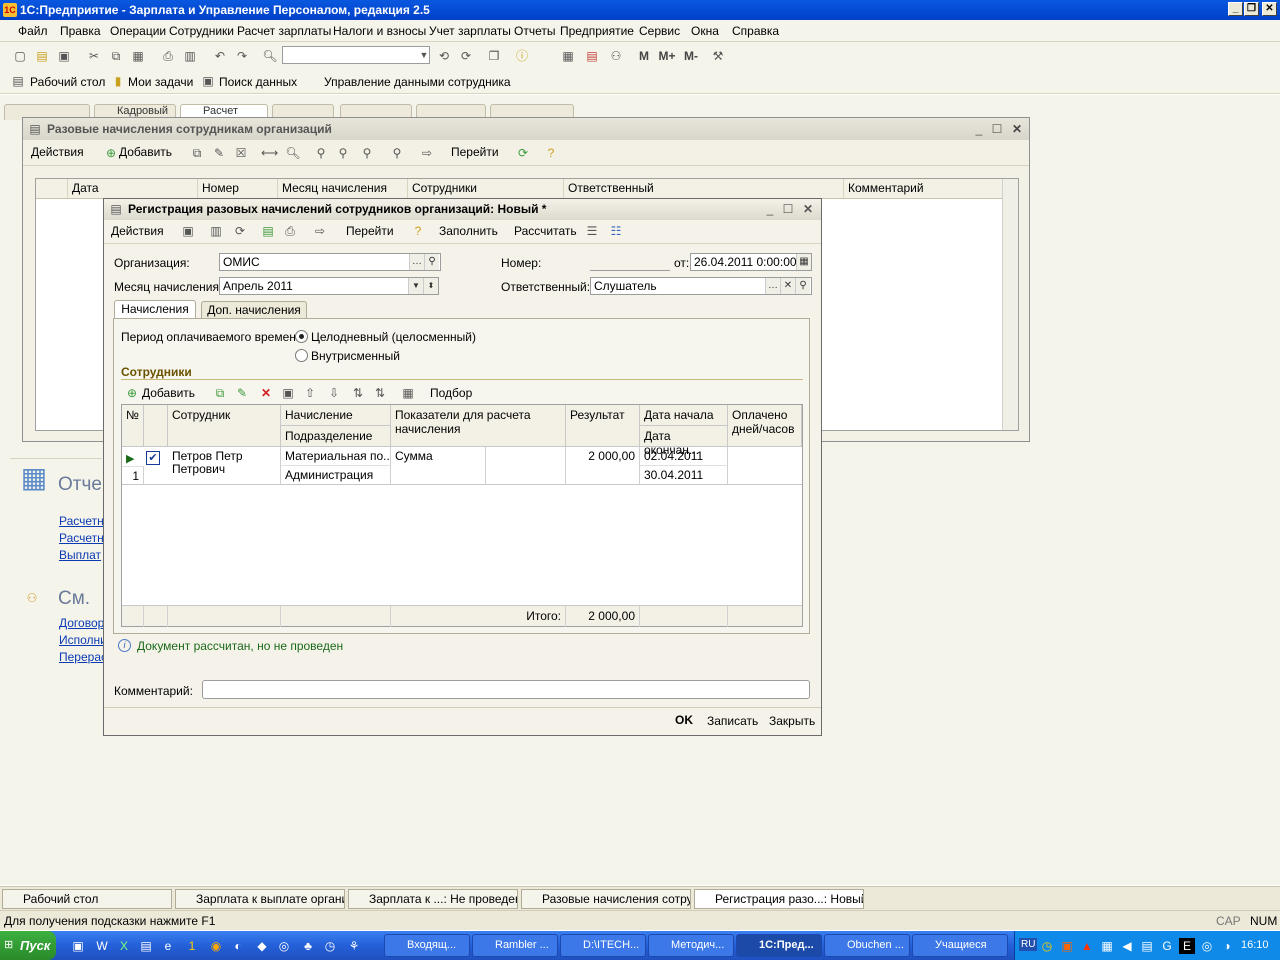  Describe the element at coordinates (116, 56) in the screenshot. I see `copy-icon: ⧉` at that location.